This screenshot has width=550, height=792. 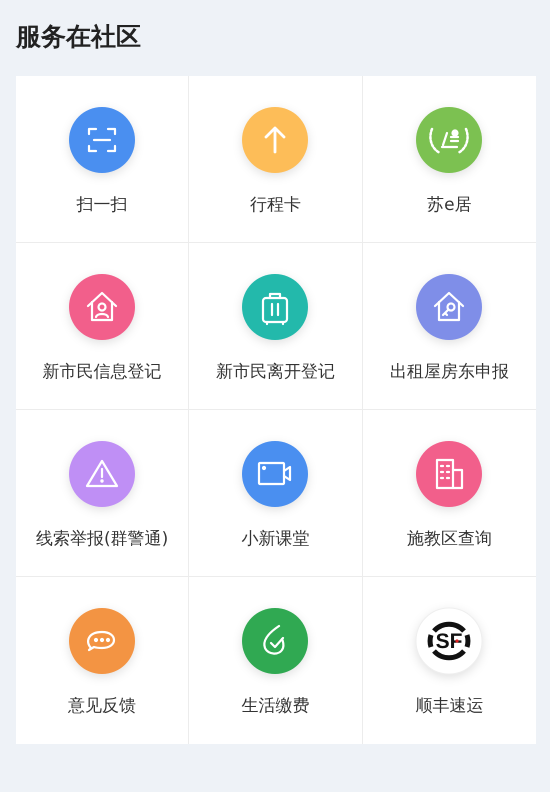 What do you see at coordinates (102, 205) in the screenshot?
I see `service-label: 扫一扫` at bounding box center [102, 205].